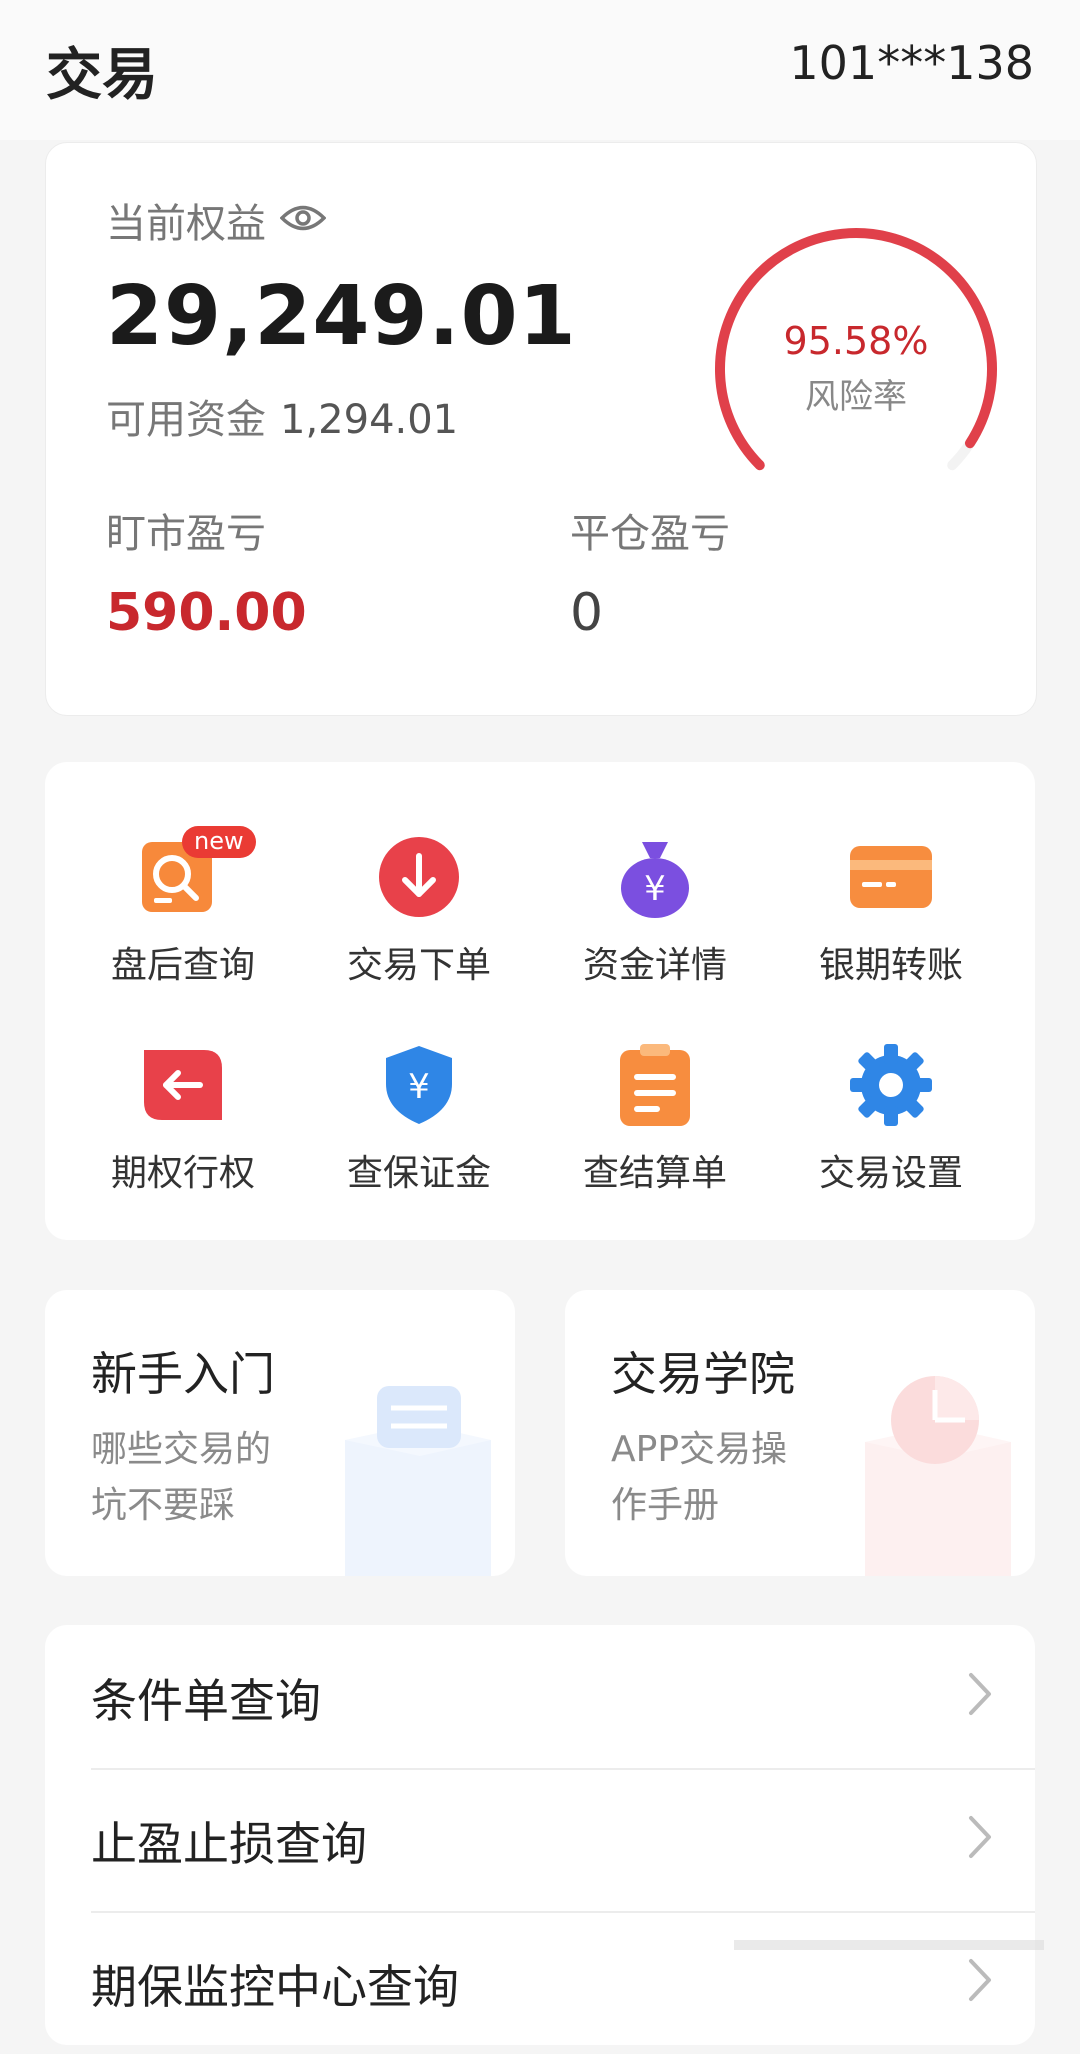 This screenshot has width=1080, height=2054. I want to click on shield-yen-icon: ¥, so click(419, 1085).